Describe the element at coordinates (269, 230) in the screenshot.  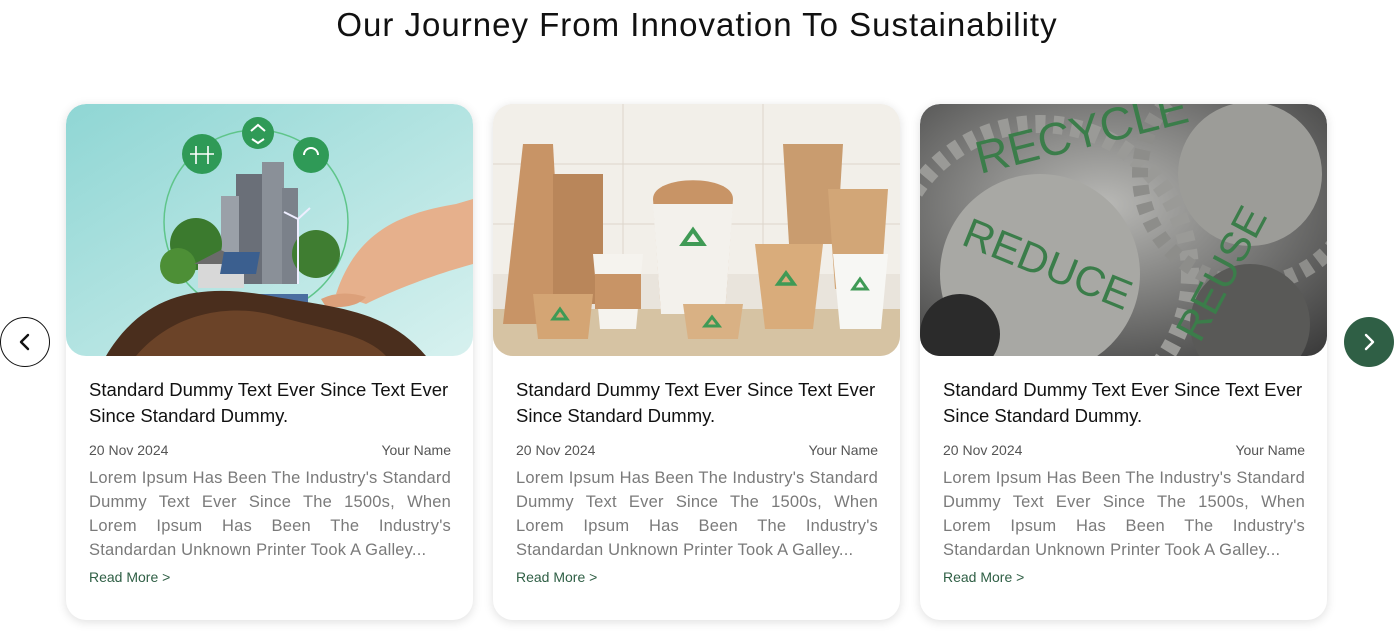
I see `eco-city-hand-image` at that location.